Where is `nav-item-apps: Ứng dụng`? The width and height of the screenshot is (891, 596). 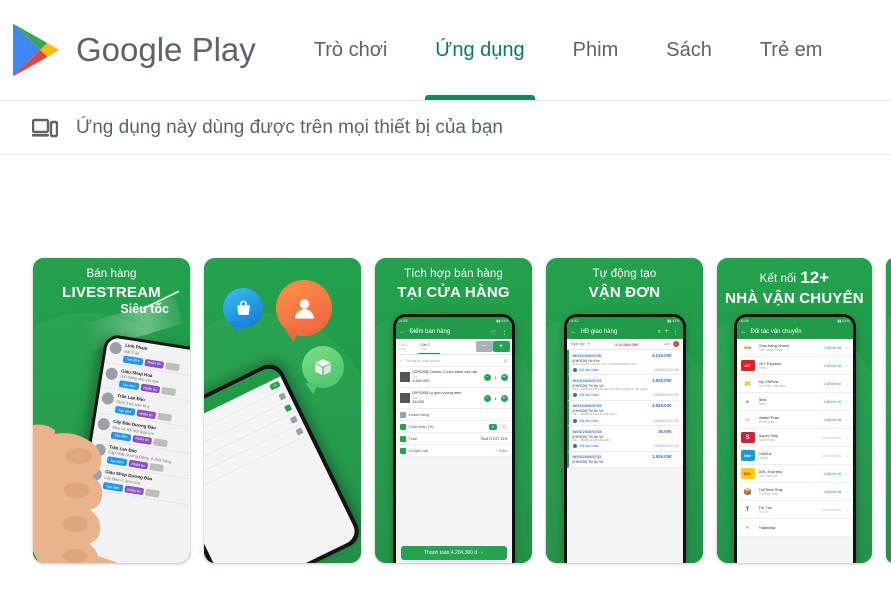
nav-item-apps: Ứng dụng is located at coordinates (479, 50).